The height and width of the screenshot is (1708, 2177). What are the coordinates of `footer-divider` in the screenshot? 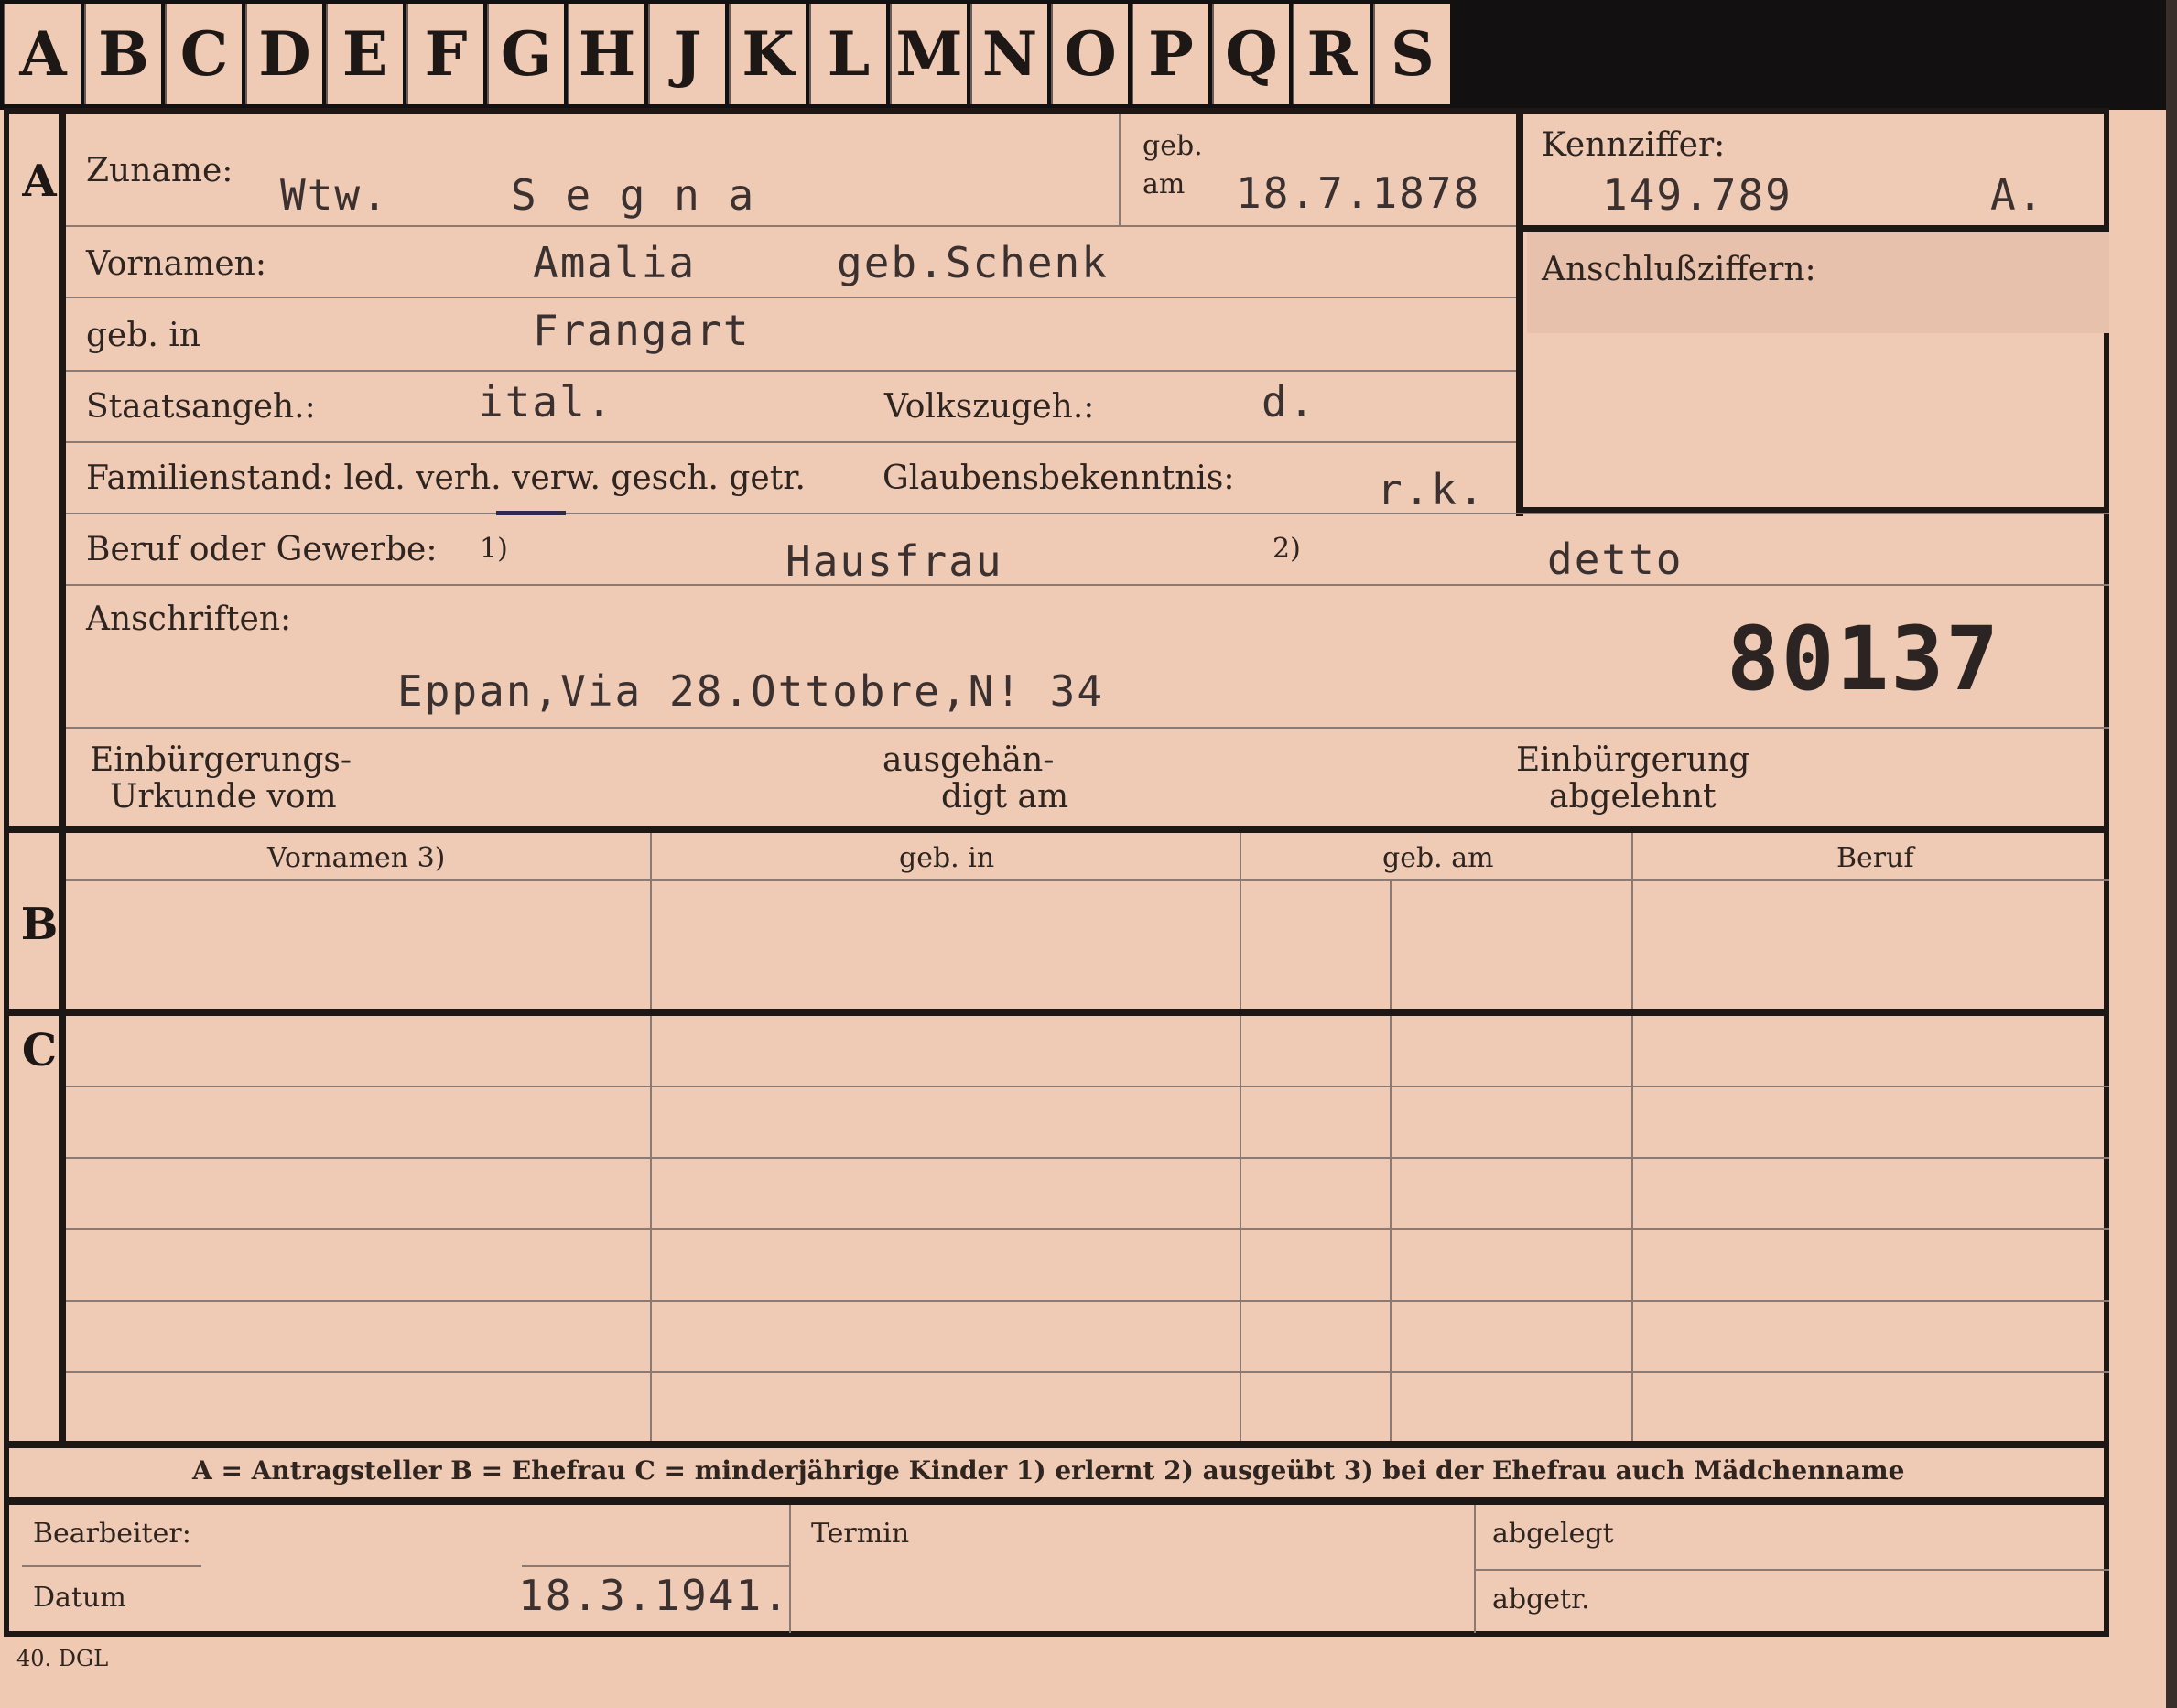 It's located at (1059, 1501).